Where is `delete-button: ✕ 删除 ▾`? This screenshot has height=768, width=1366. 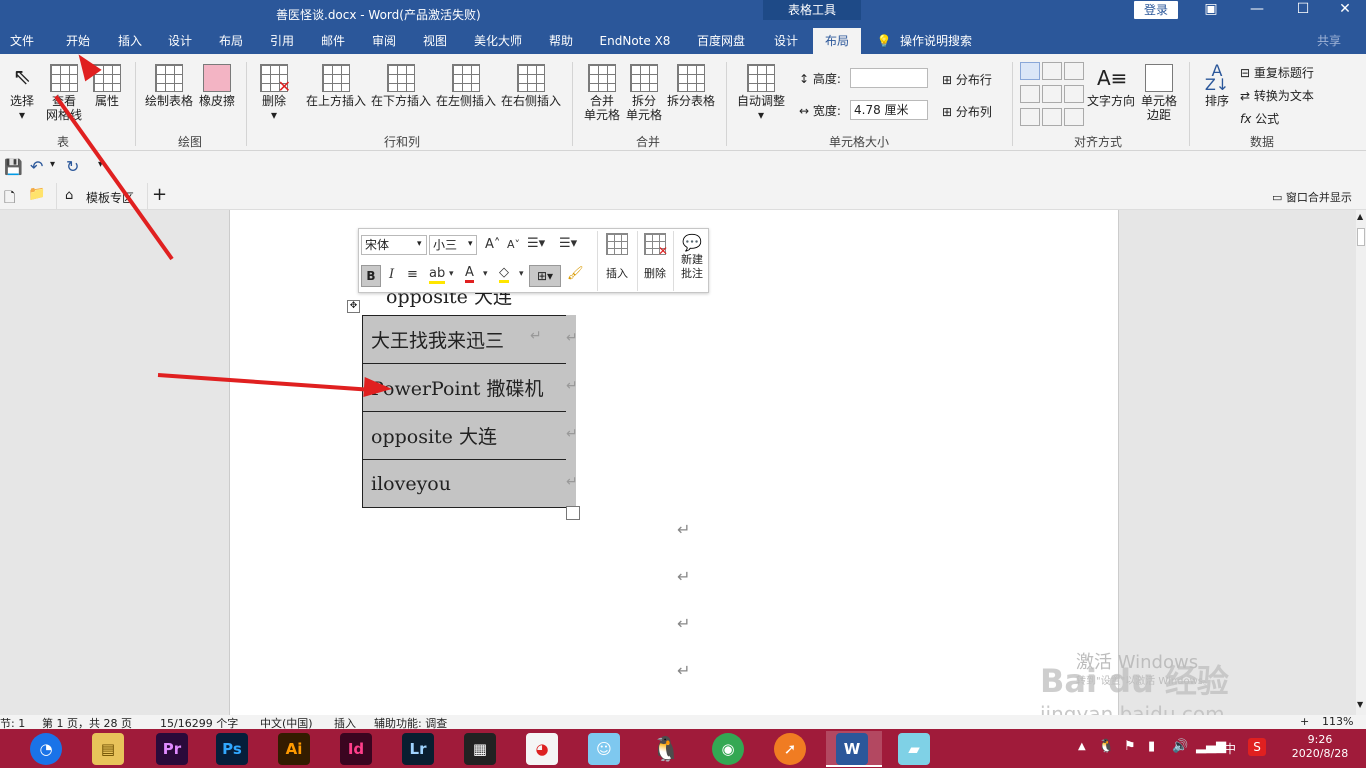 delete-button: ✕ 删除 ▾ is located at coordinates (274, 93).